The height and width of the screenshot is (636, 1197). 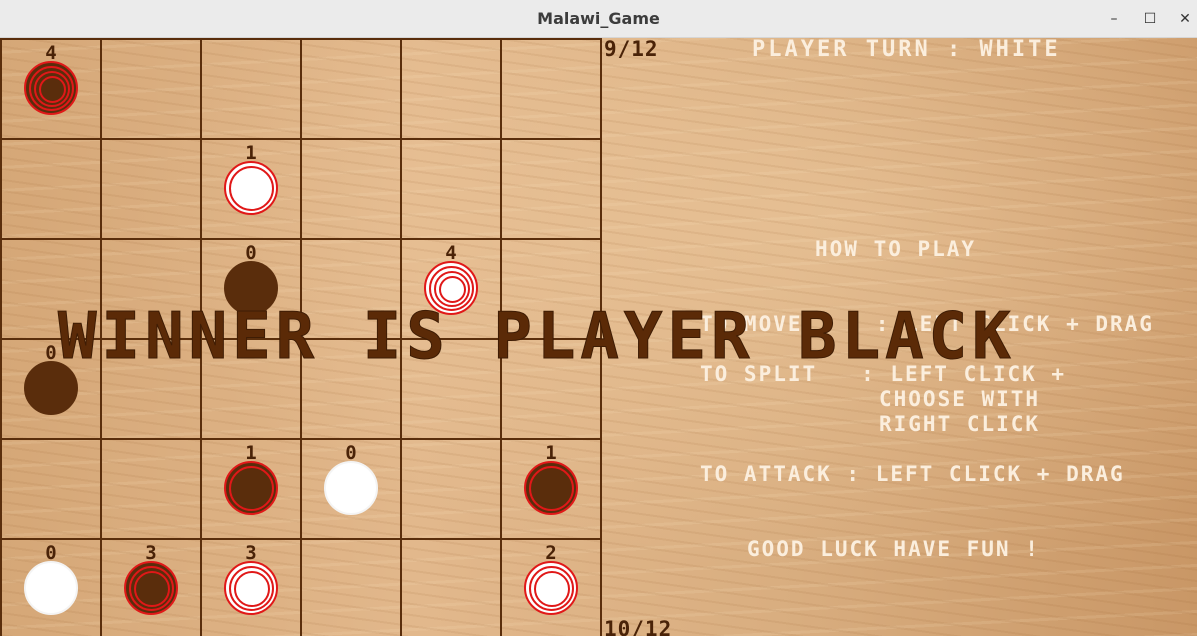 I want to click on page-counter-bottom: 10/12, so click(x=638, y=626).